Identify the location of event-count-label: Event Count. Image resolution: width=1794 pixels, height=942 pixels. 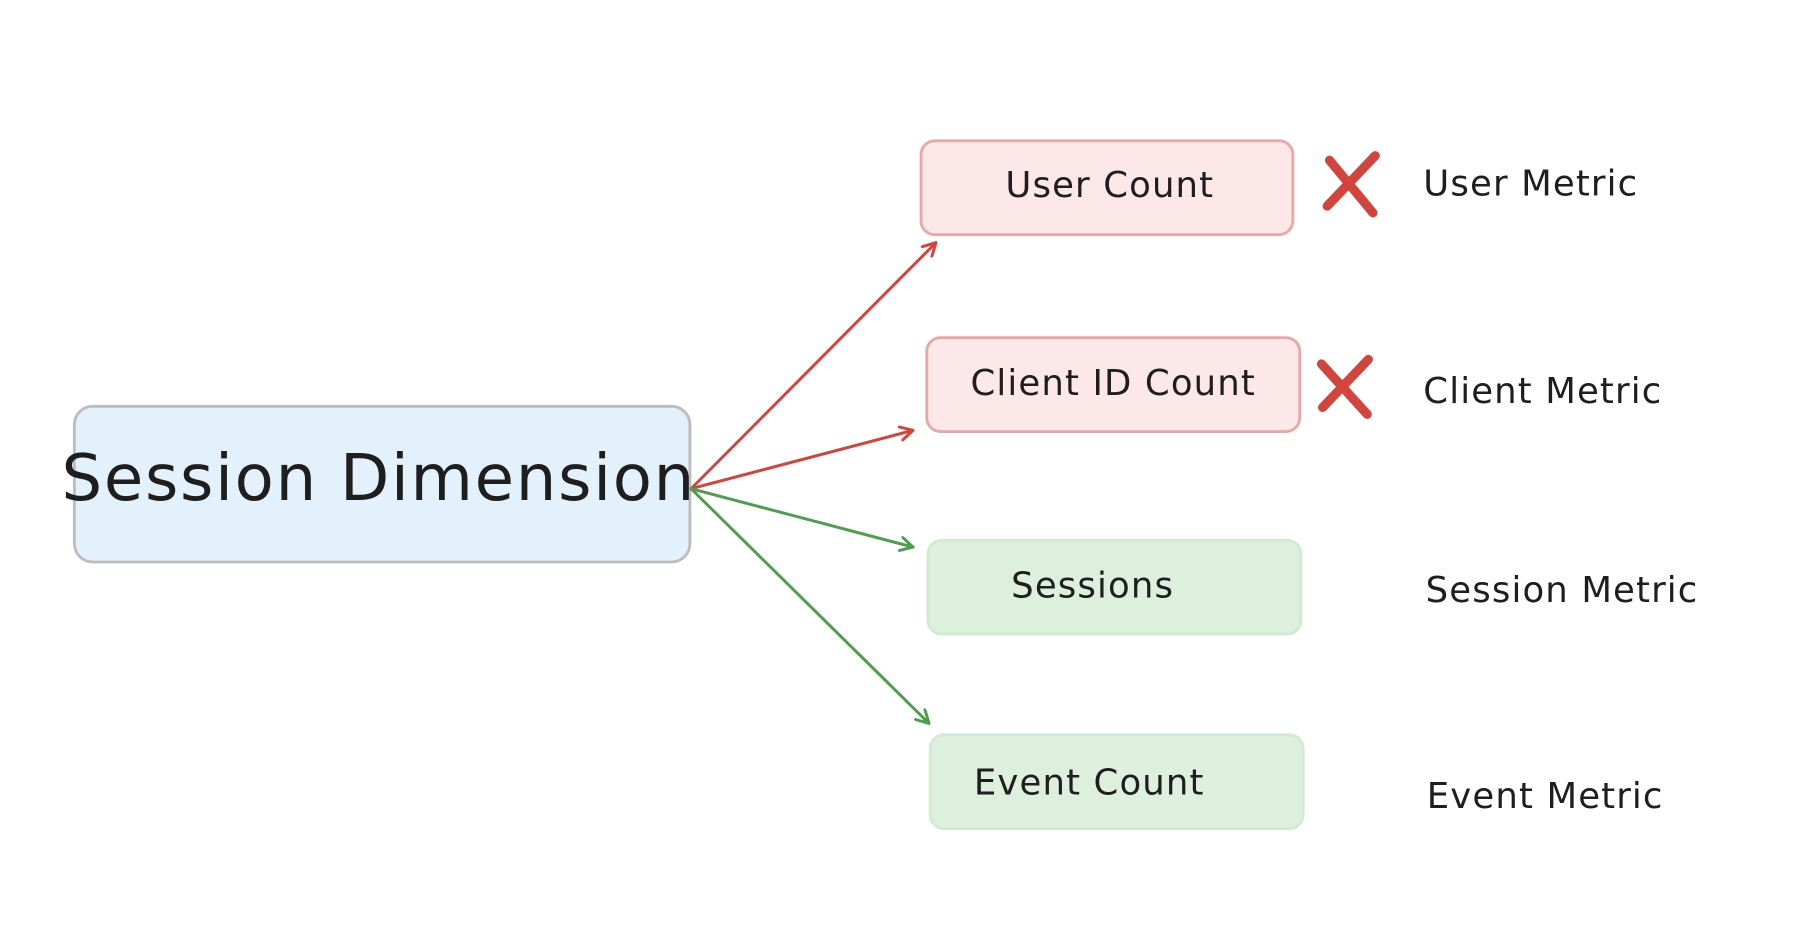
(1089, 782).